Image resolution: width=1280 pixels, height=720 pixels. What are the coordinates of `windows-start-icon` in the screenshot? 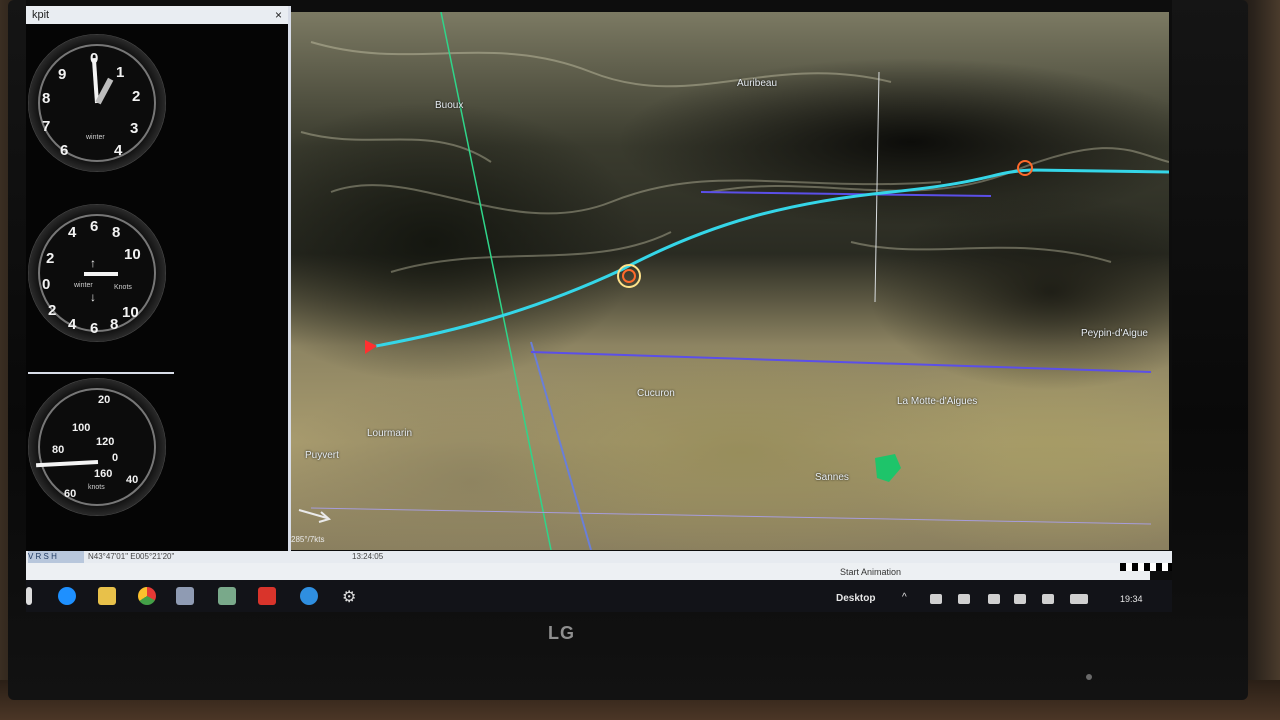 It's located at (29, 596).